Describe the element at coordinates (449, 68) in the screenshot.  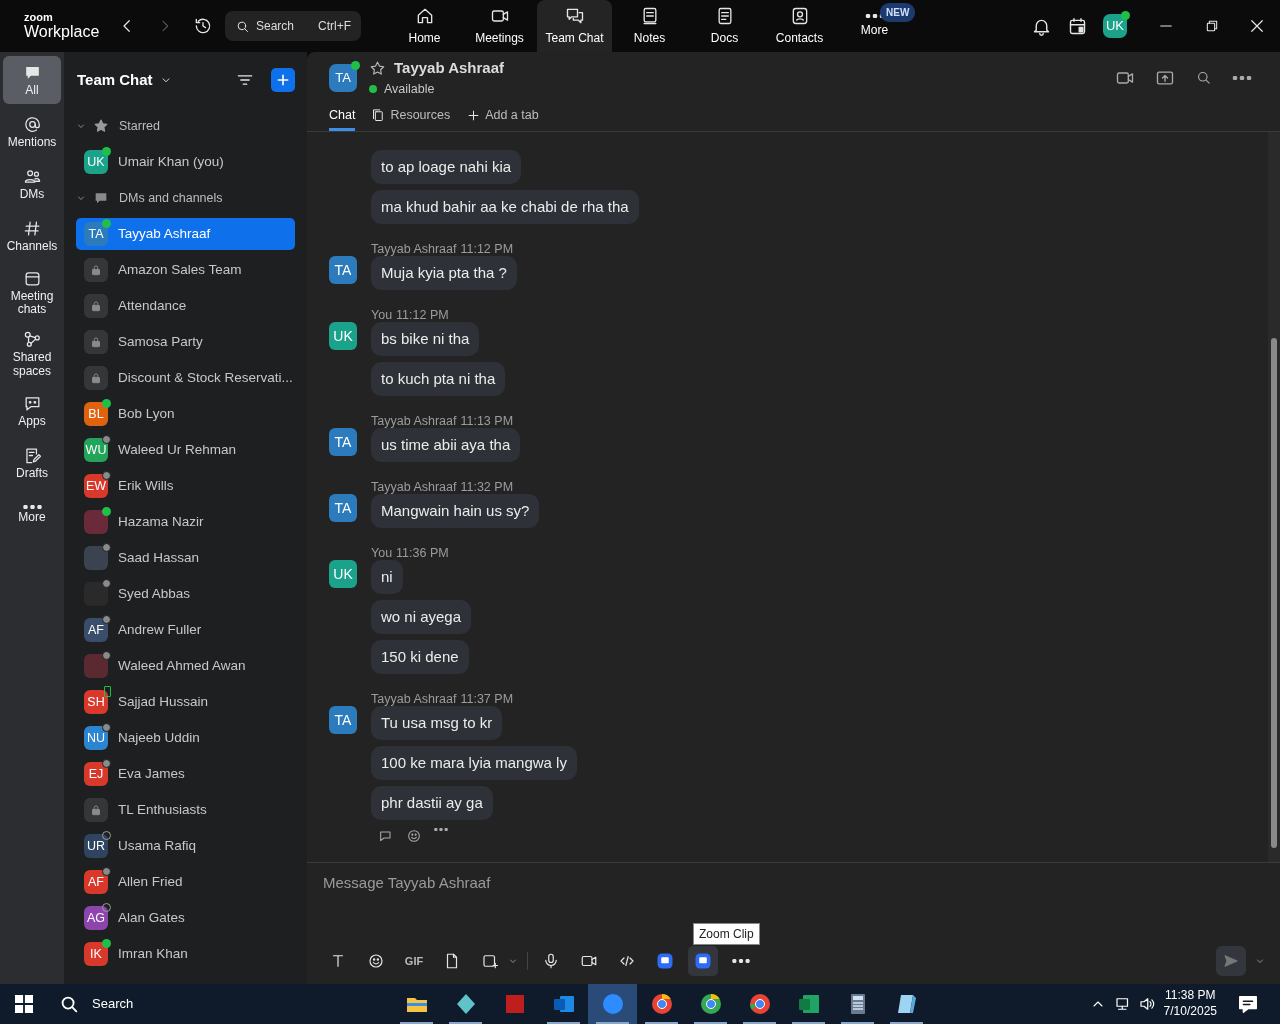
I see `contact-name: Tayyab Ashraaf` at that location.